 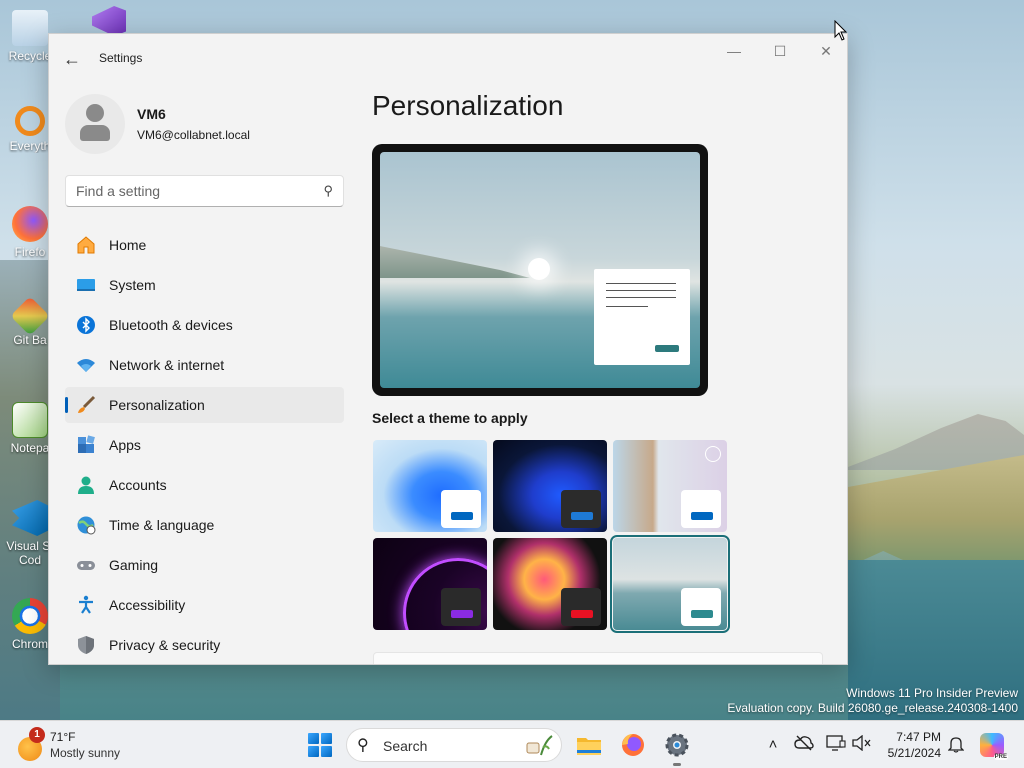 I want to click on desktop-wallpaper-hill, so click(x=932, y=442).